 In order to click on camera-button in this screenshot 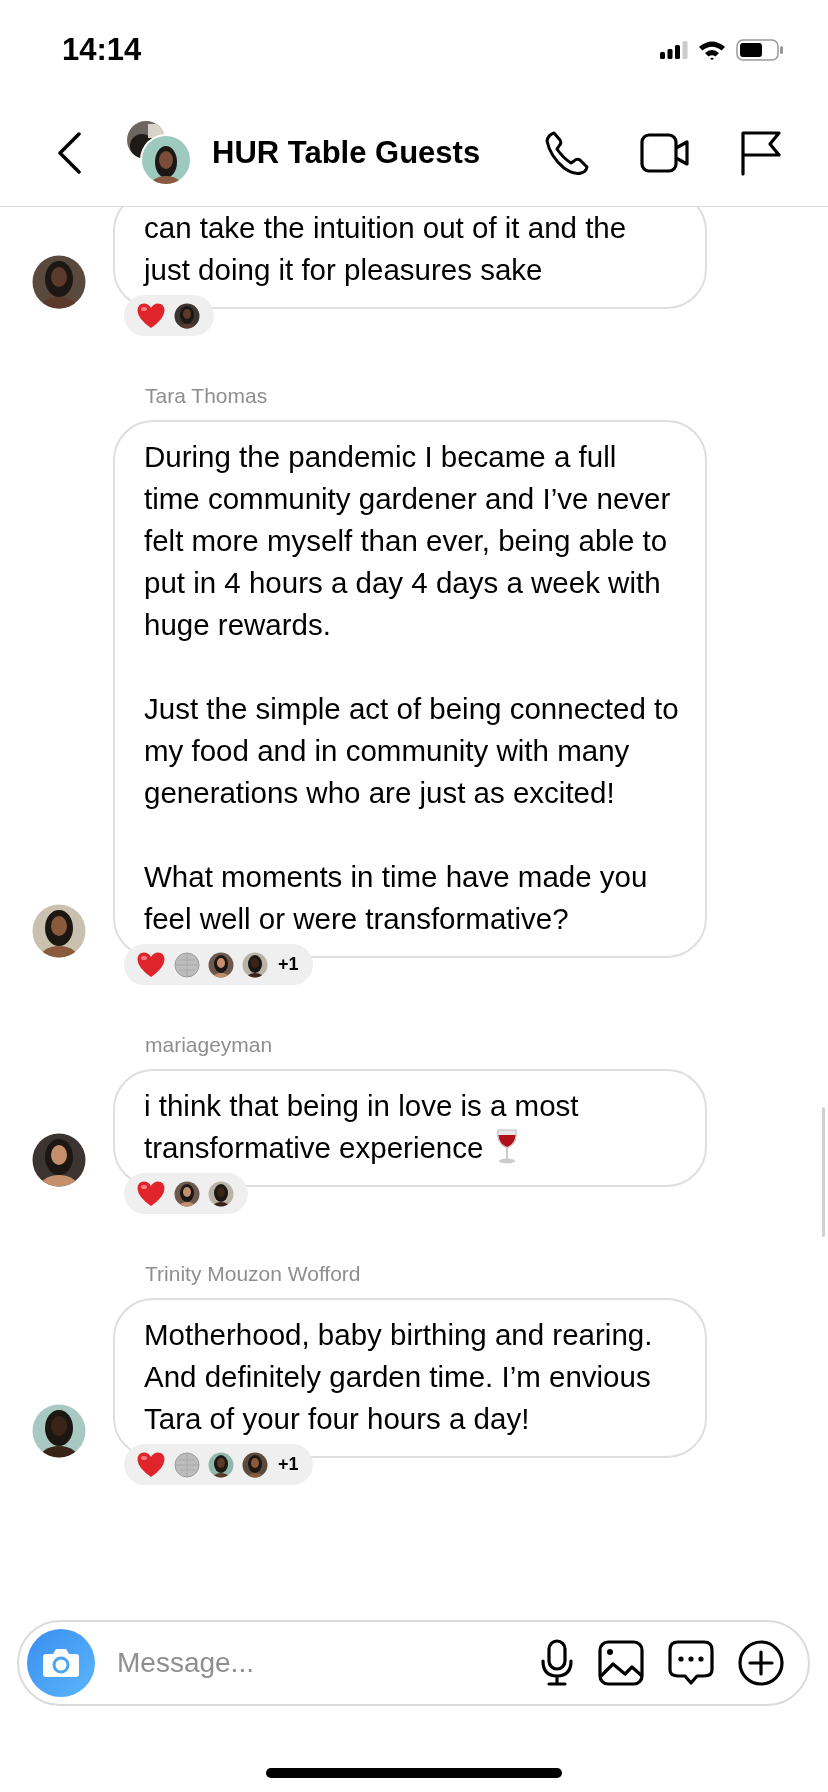, I will do `click(61, 1663)`.